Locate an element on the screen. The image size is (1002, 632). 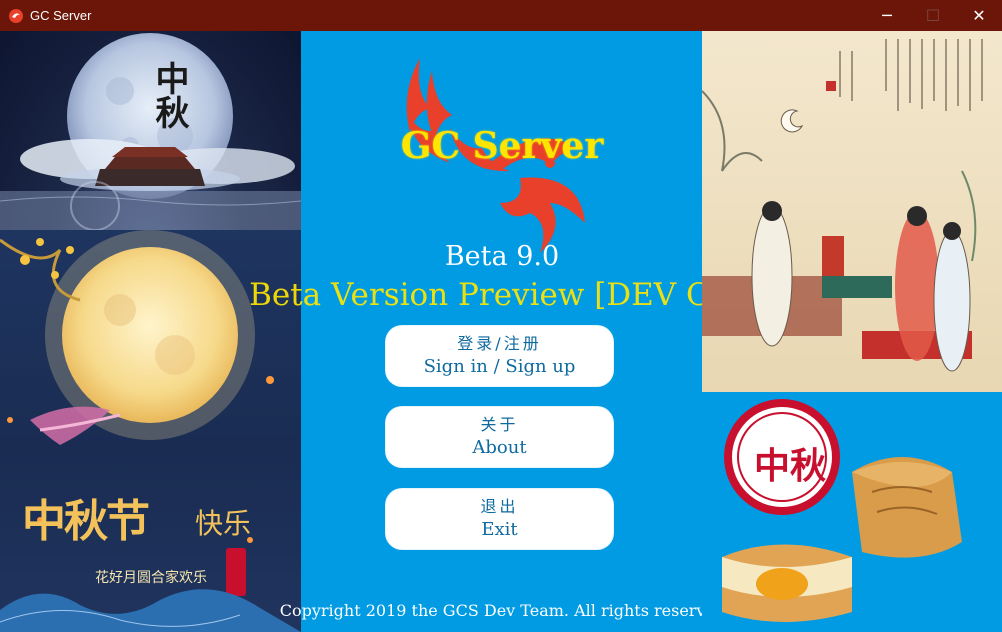
window-title: GC Server is located at coordinates (61, 15).